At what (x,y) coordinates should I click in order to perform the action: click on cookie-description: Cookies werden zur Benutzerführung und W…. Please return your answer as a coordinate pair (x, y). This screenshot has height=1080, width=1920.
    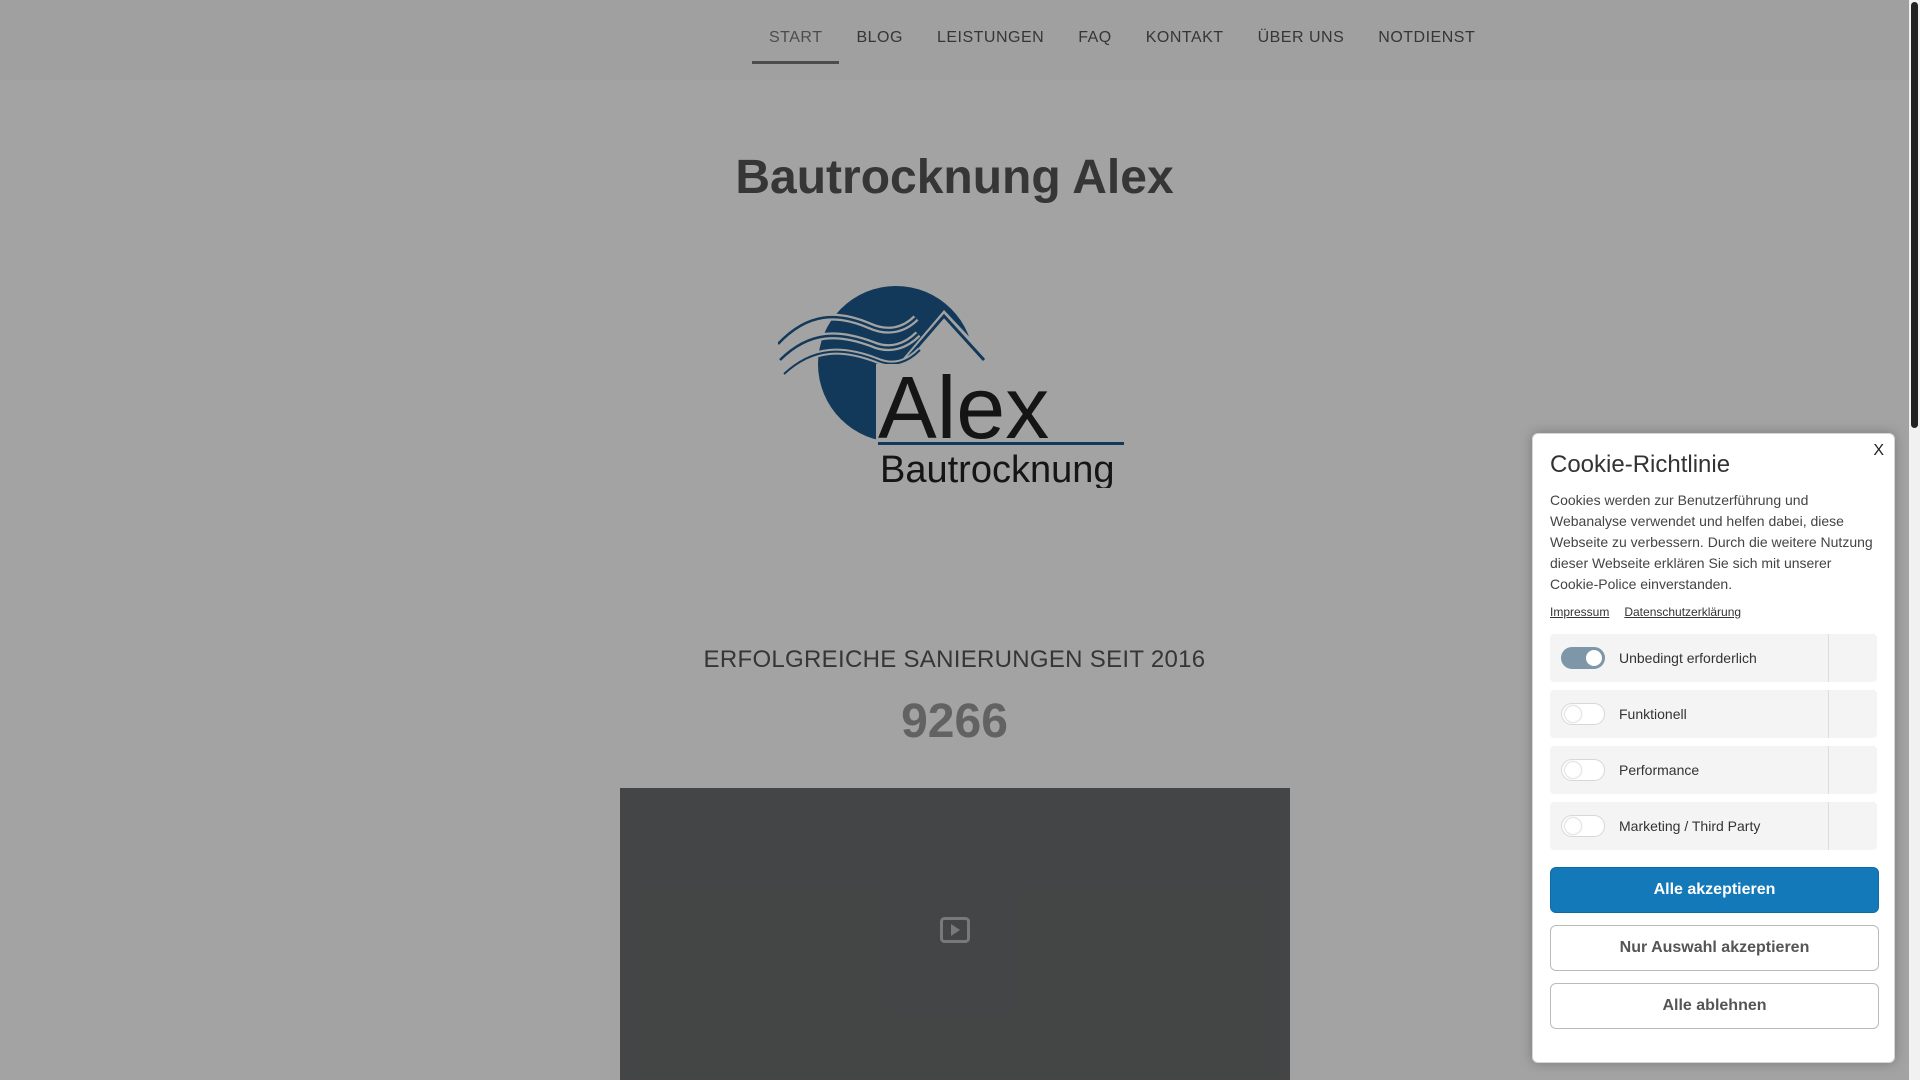
    Looking at the image, I should click on (1711, 542).